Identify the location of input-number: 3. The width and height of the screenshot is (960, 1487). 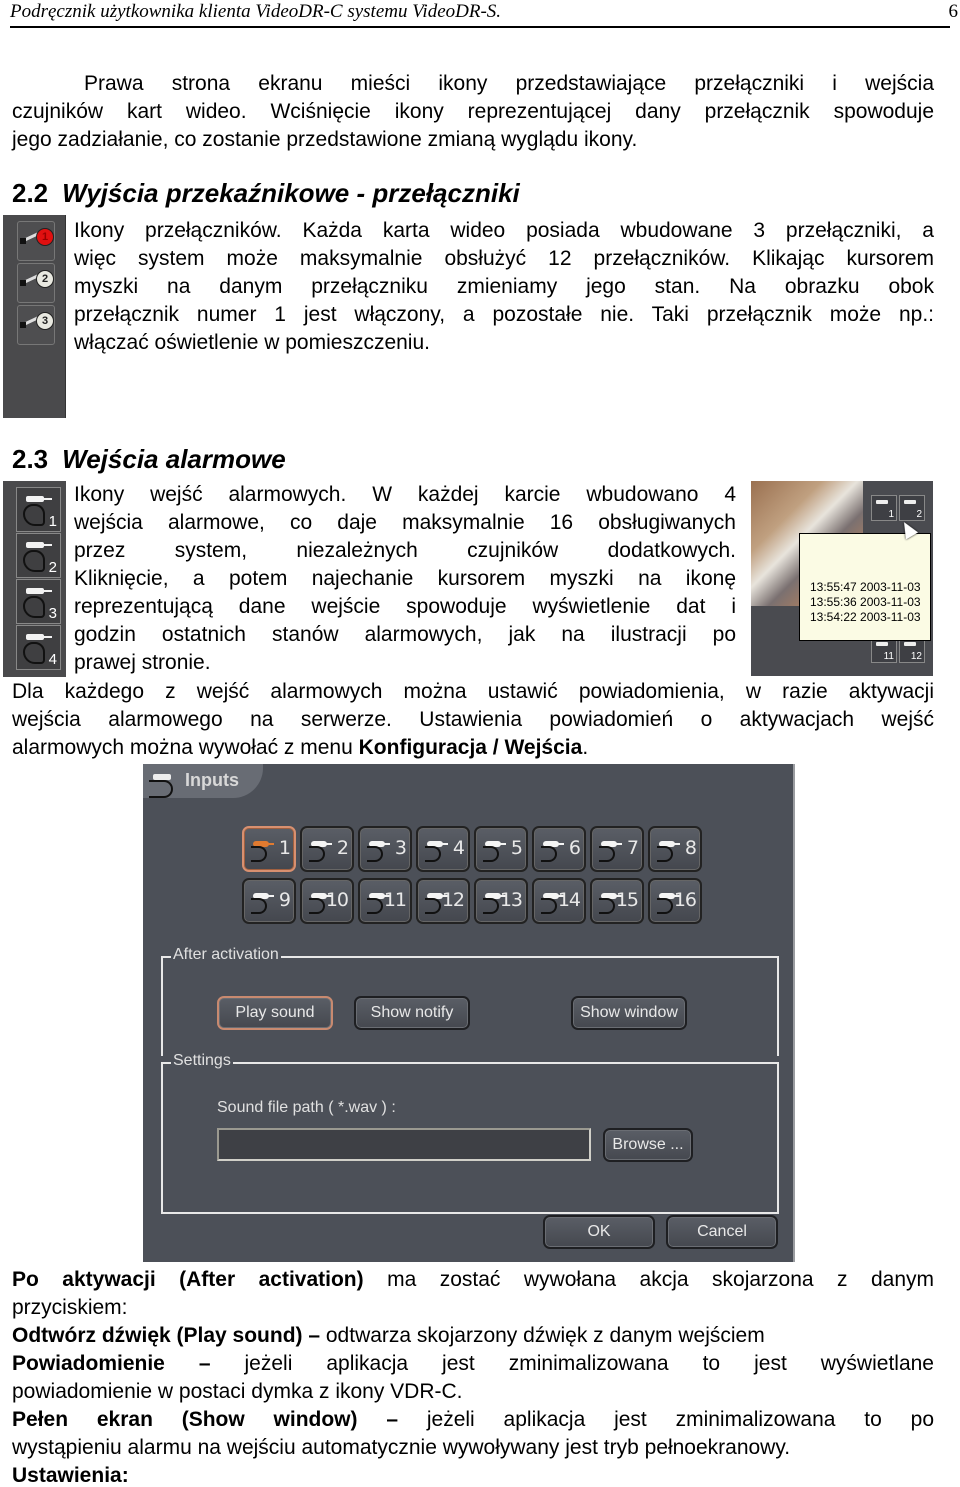
(400, 848).